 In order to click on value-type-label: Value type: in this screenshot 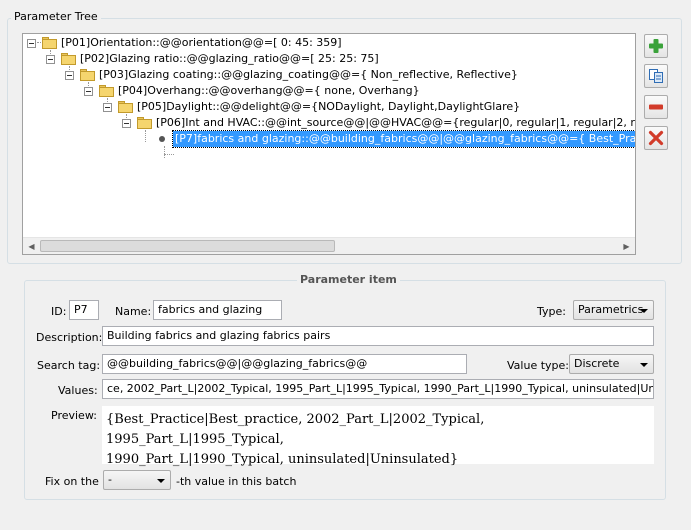, I will do `click(538, 365)`.